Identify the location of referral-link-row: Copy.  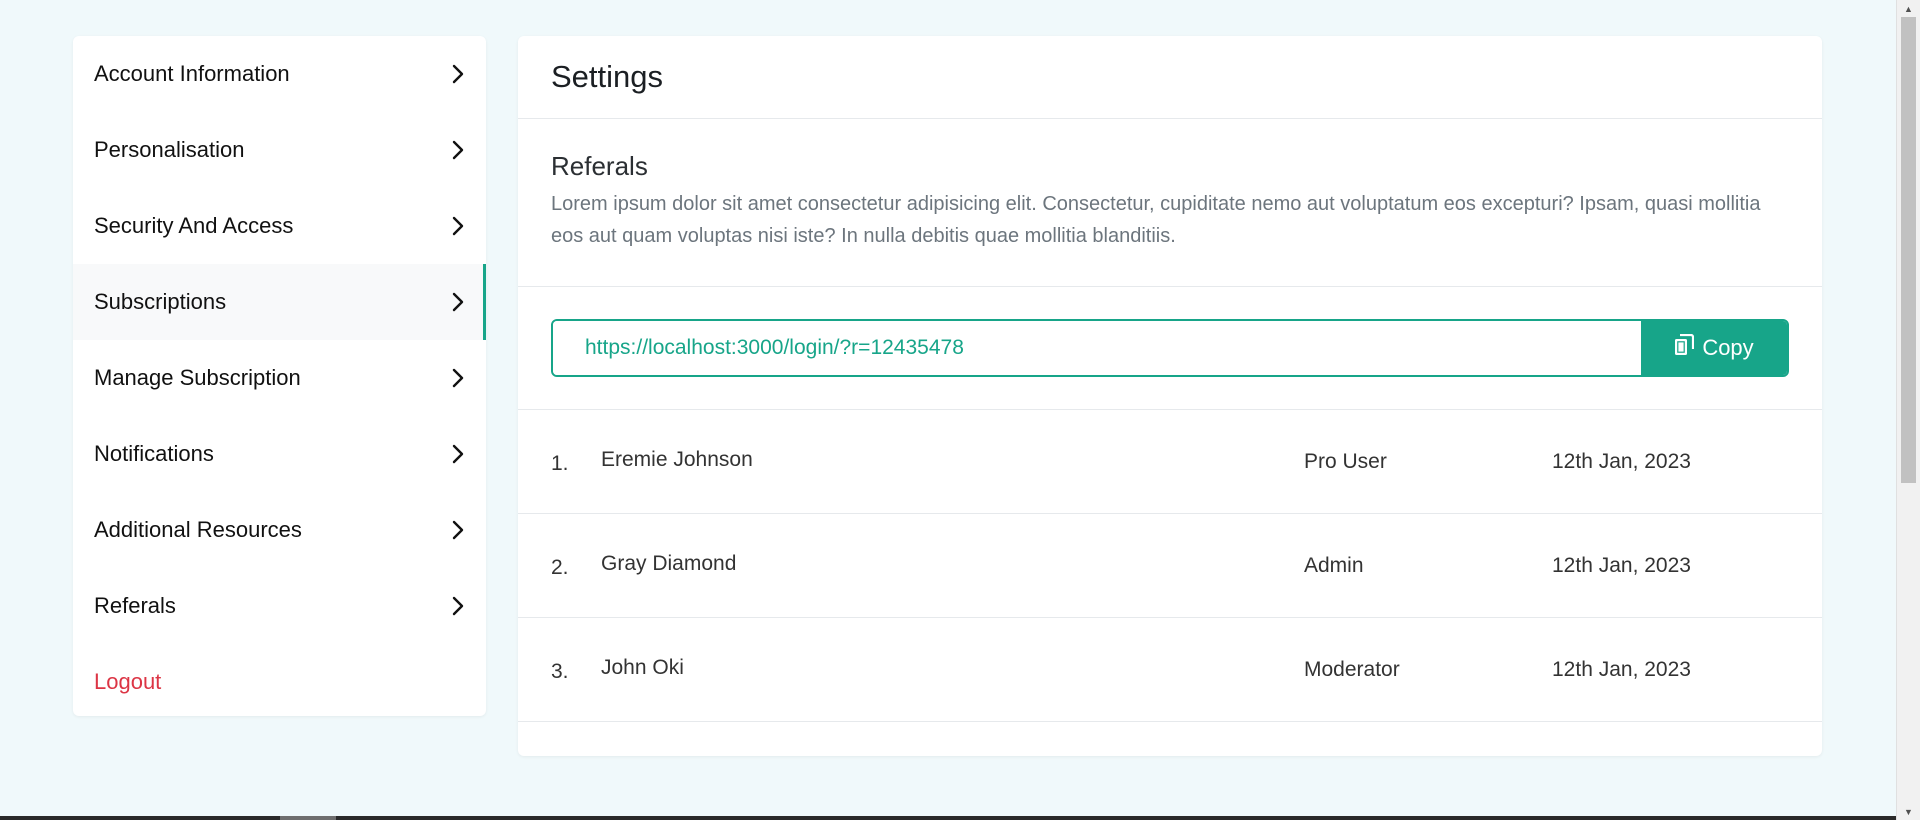
(1170, 348).